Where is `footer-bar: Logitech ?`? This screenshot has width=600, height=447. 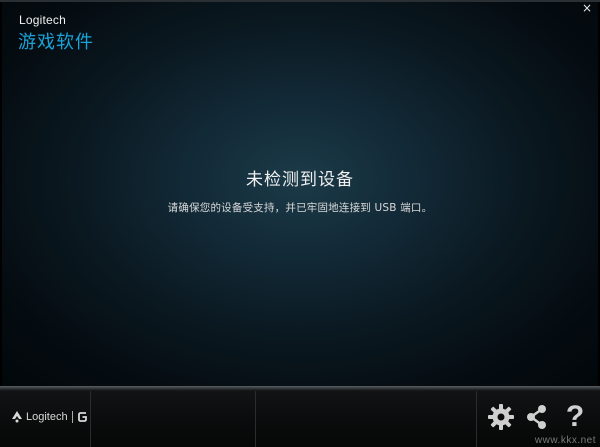
footer-bar: Logitech ? is located at coordinates (300, 419).